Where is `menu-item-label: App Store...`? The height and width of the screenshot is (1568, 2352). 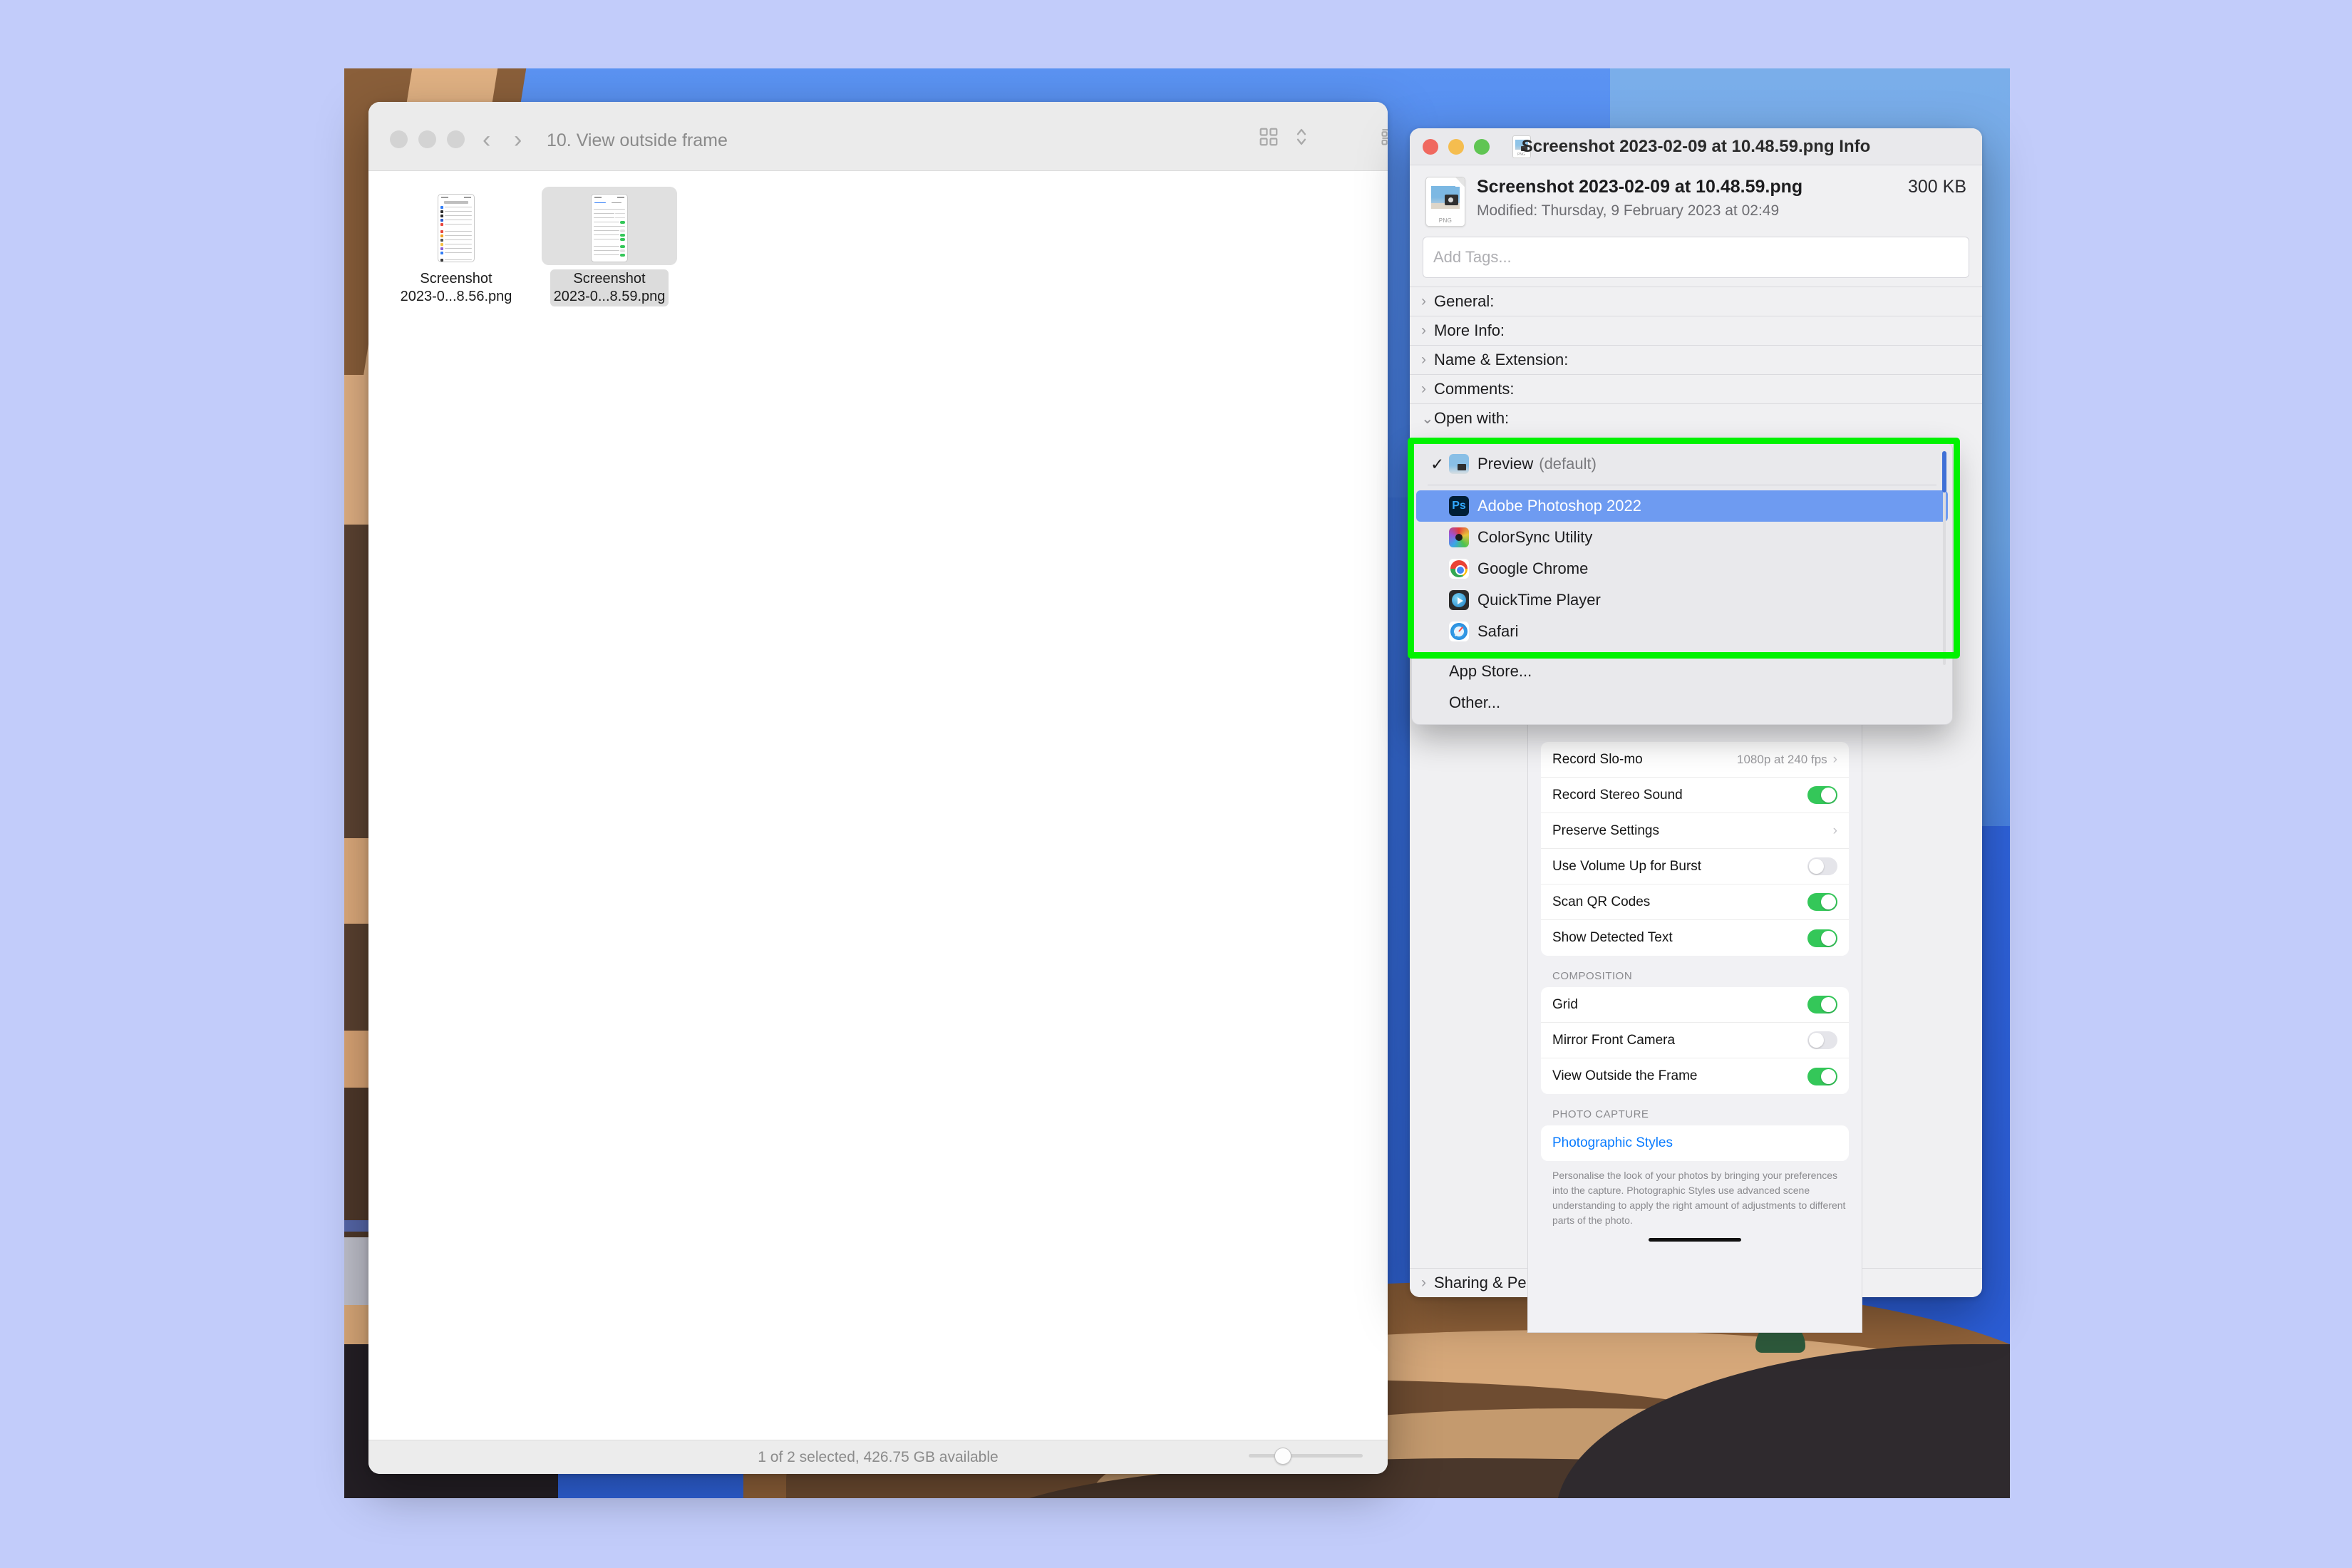
menu-item-label: App Store... is located at coordinates (1491, 671).